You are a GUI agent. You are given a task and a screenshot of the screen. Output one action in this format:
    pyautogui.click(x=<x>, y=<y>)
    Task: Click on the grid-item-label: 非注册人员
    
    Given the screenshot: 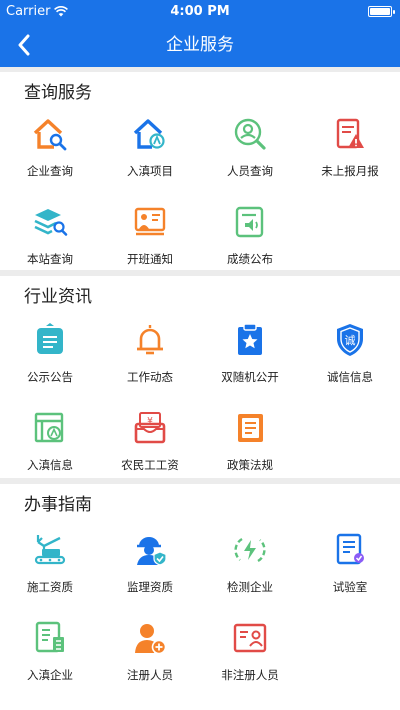 What is the action you would take?
    pyautogui.click(x=250, y=675)
    